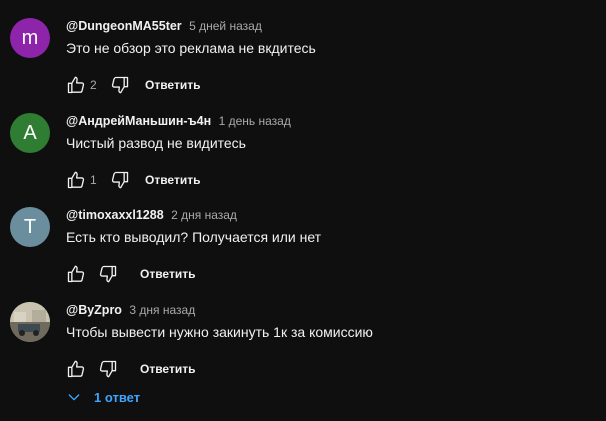  Describe the element at coordinates (133, 180) in the screenshot. I see `comment-actions: 1 Ответить` at that location.